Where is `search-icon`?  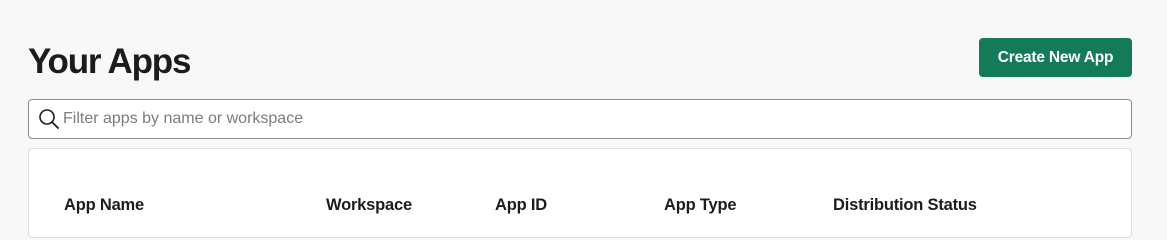
search-icon is located at coordinates (49, 119).